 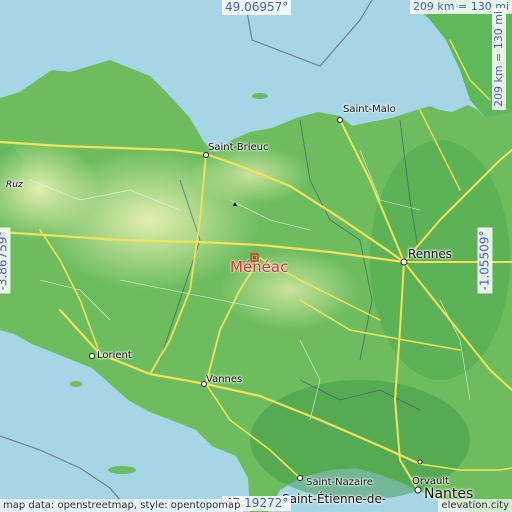 What do you see at coordinates (475, 505) in the screenshot?
I see `site-attribution: elevation.city` at bounding box center [475, 505].